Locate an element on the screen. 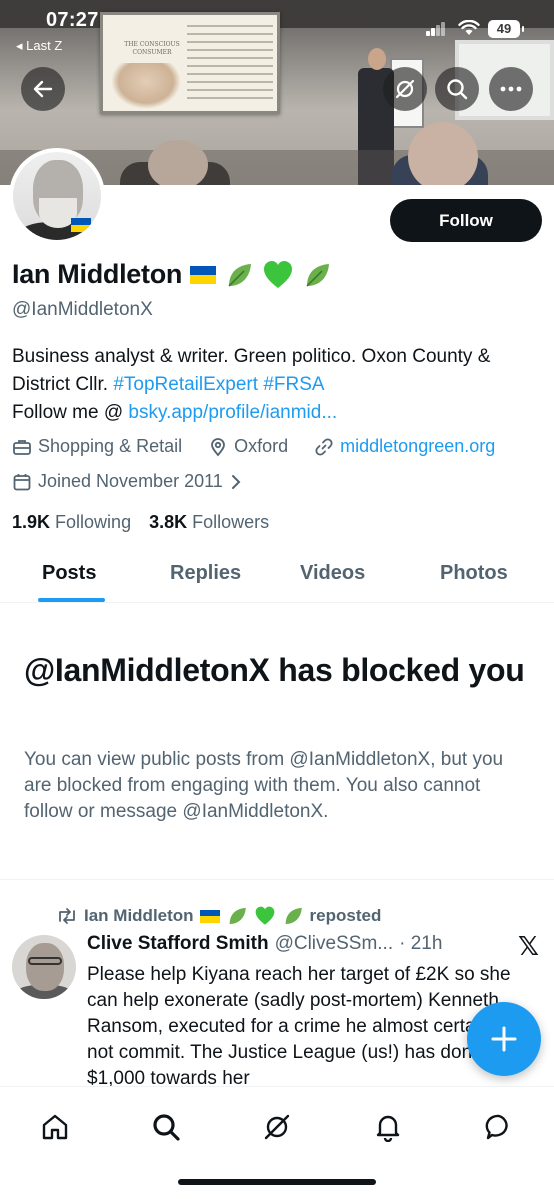  grok-button is located at coordinates (405, 89).